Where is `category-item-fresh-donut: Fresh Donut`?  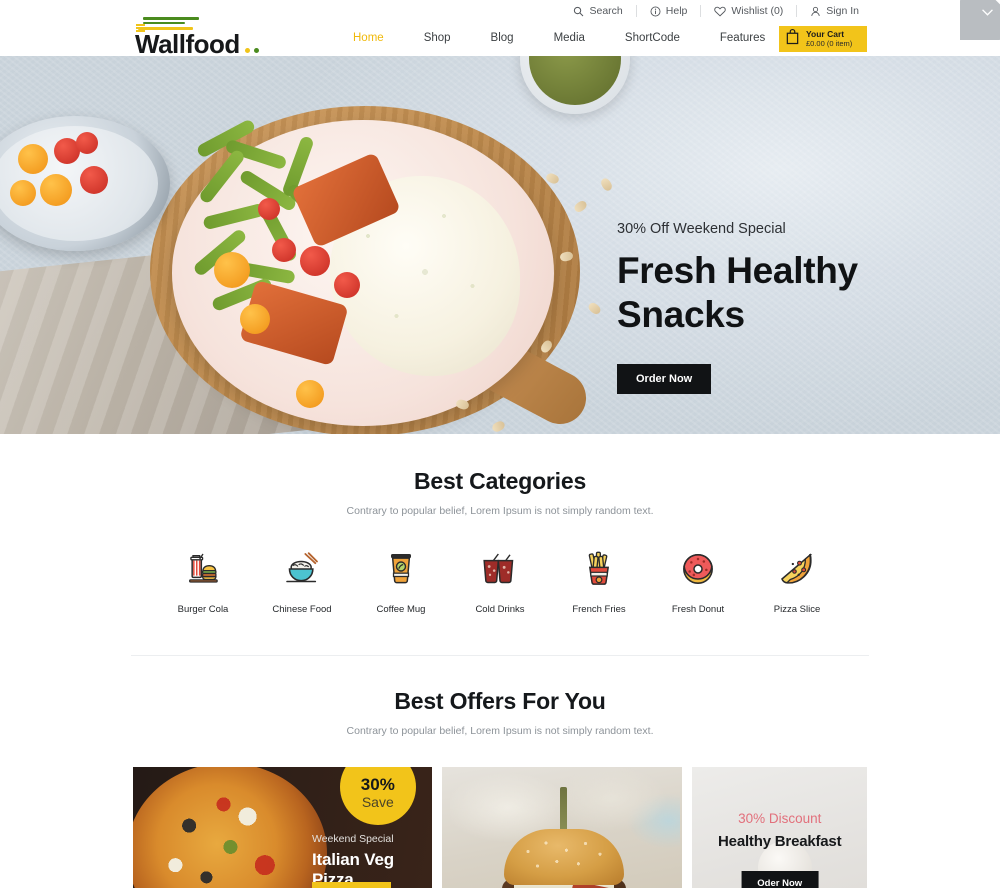 category-item-fresh-donut: Fresh Donut is located at coordinates (698, 581).